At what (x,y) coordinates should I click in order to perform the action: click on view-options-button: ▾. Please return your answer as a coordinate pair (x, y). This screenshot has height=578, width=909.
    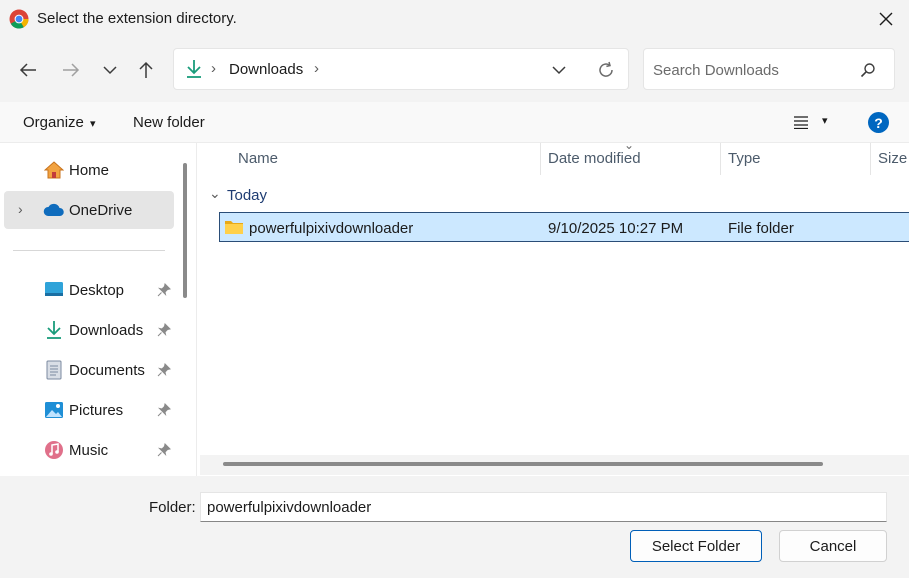
    Looking at the image, I should click on (811, 122).